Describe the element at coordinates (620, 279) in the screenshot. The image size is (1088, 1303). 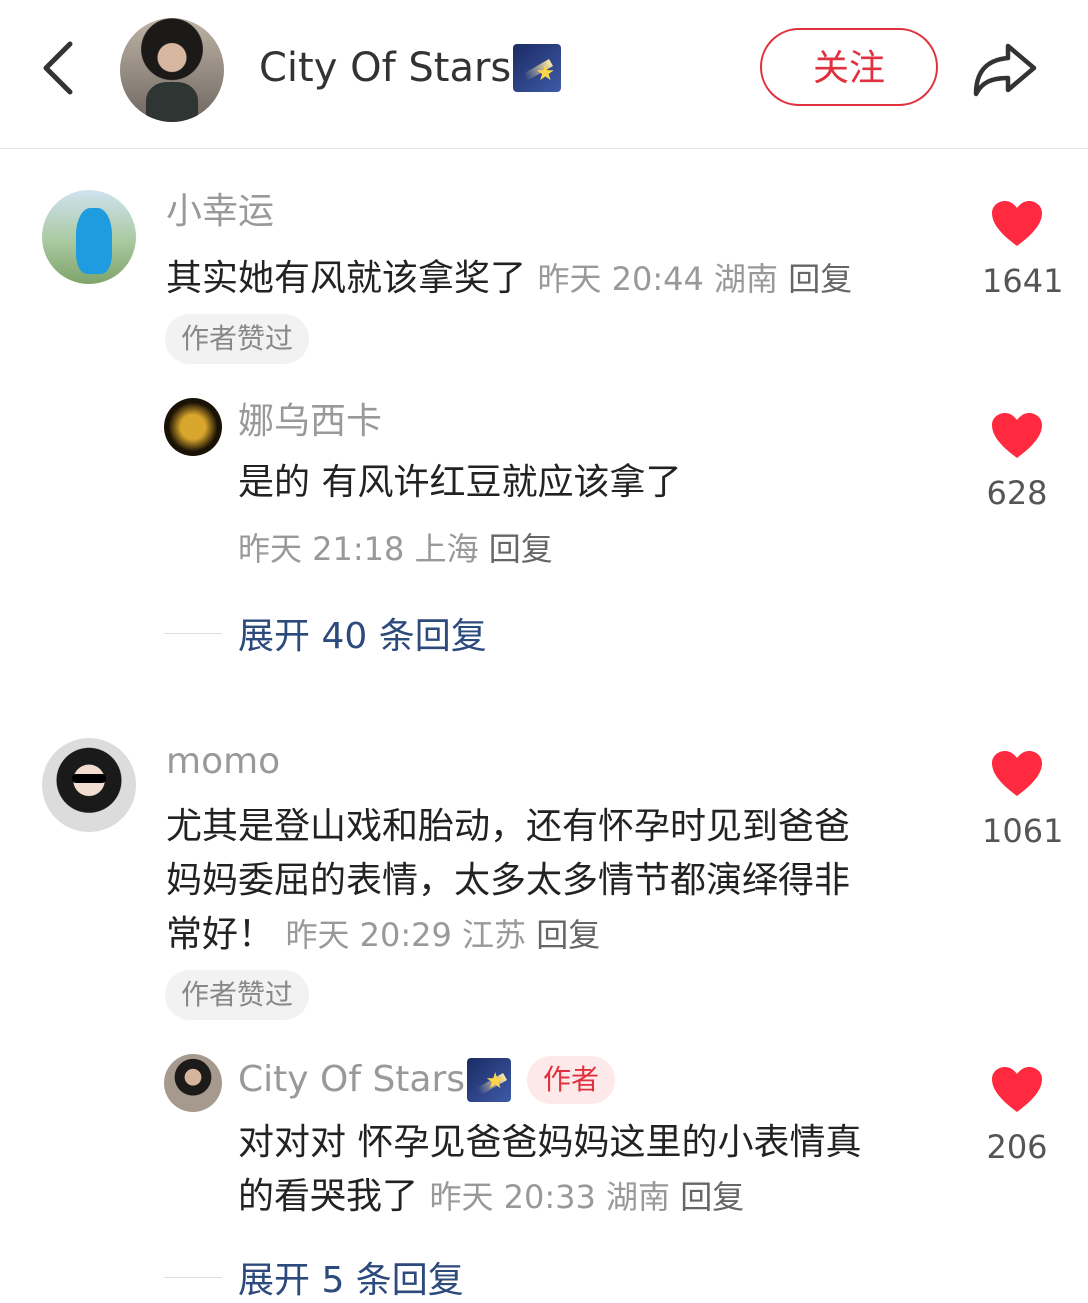
I see `comment-time: 昨天 20:44` at that location.